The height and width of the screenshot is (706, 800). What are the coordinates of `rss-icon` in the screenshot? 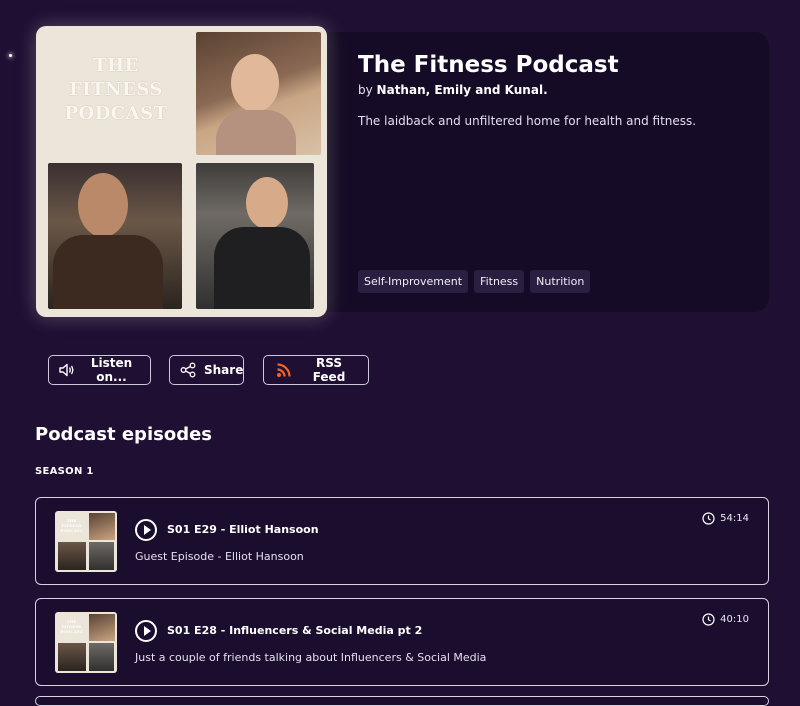 It's located at (284, 370).